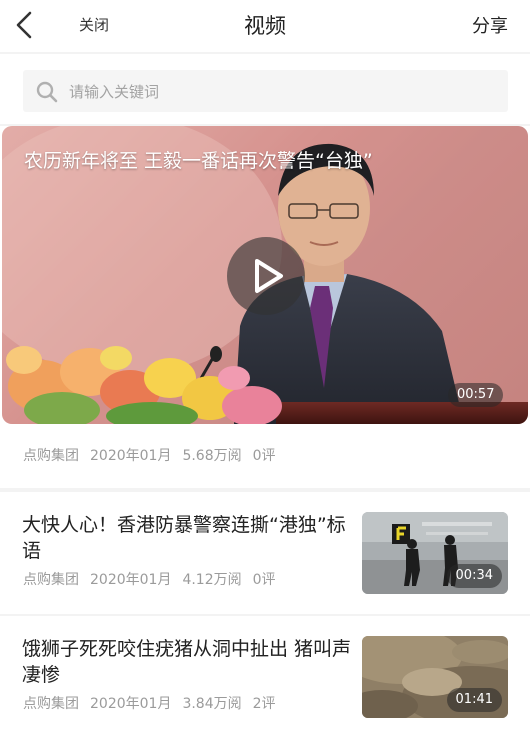 The width and height of the screenshot is (530, 734). I want to click on page-title: 视频, so click(265, 26).